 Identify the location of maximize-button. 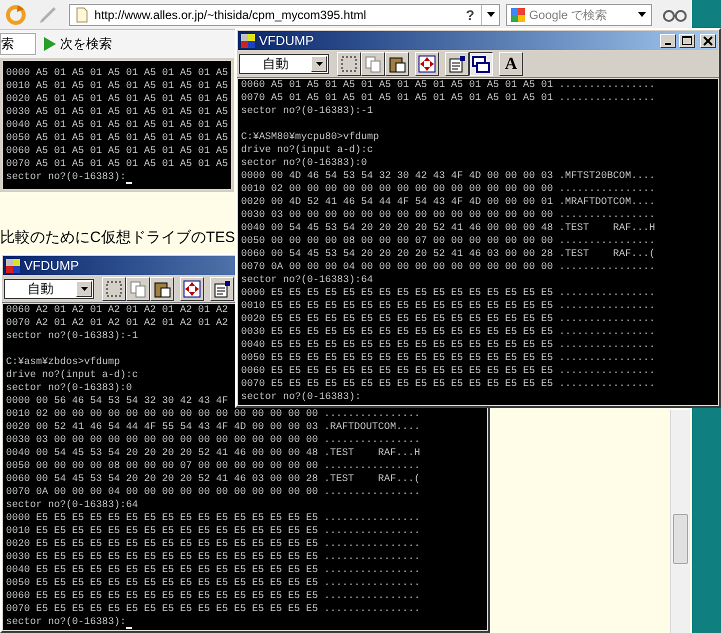
(687, 41).